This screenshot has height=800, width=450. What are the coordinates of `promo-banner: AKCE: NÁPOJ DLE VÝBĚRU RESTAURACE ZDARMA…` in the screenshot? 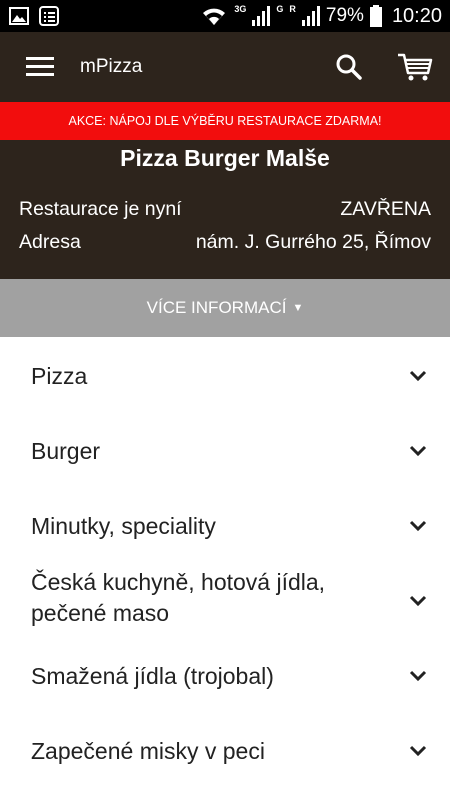 It's located at (225, 121).